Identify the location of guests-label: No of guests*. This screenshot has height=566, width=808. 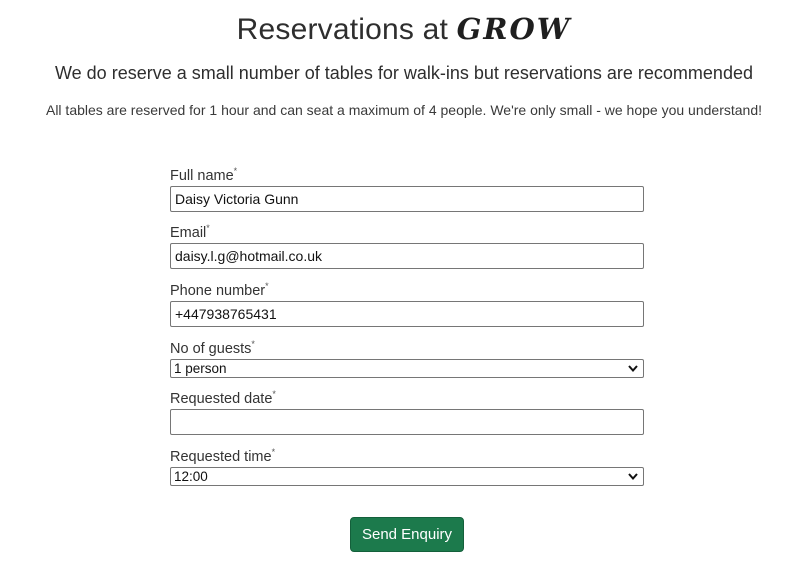
(212, 348).